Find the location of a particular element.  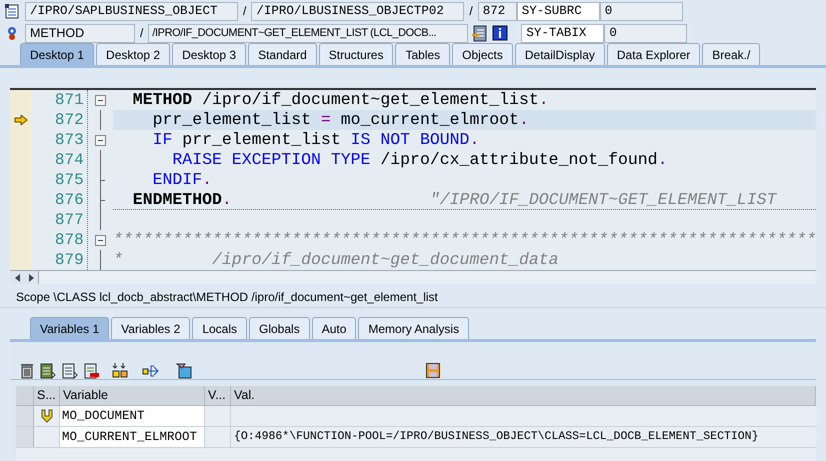

line-number: 879 is located at coordinates (69, 260).